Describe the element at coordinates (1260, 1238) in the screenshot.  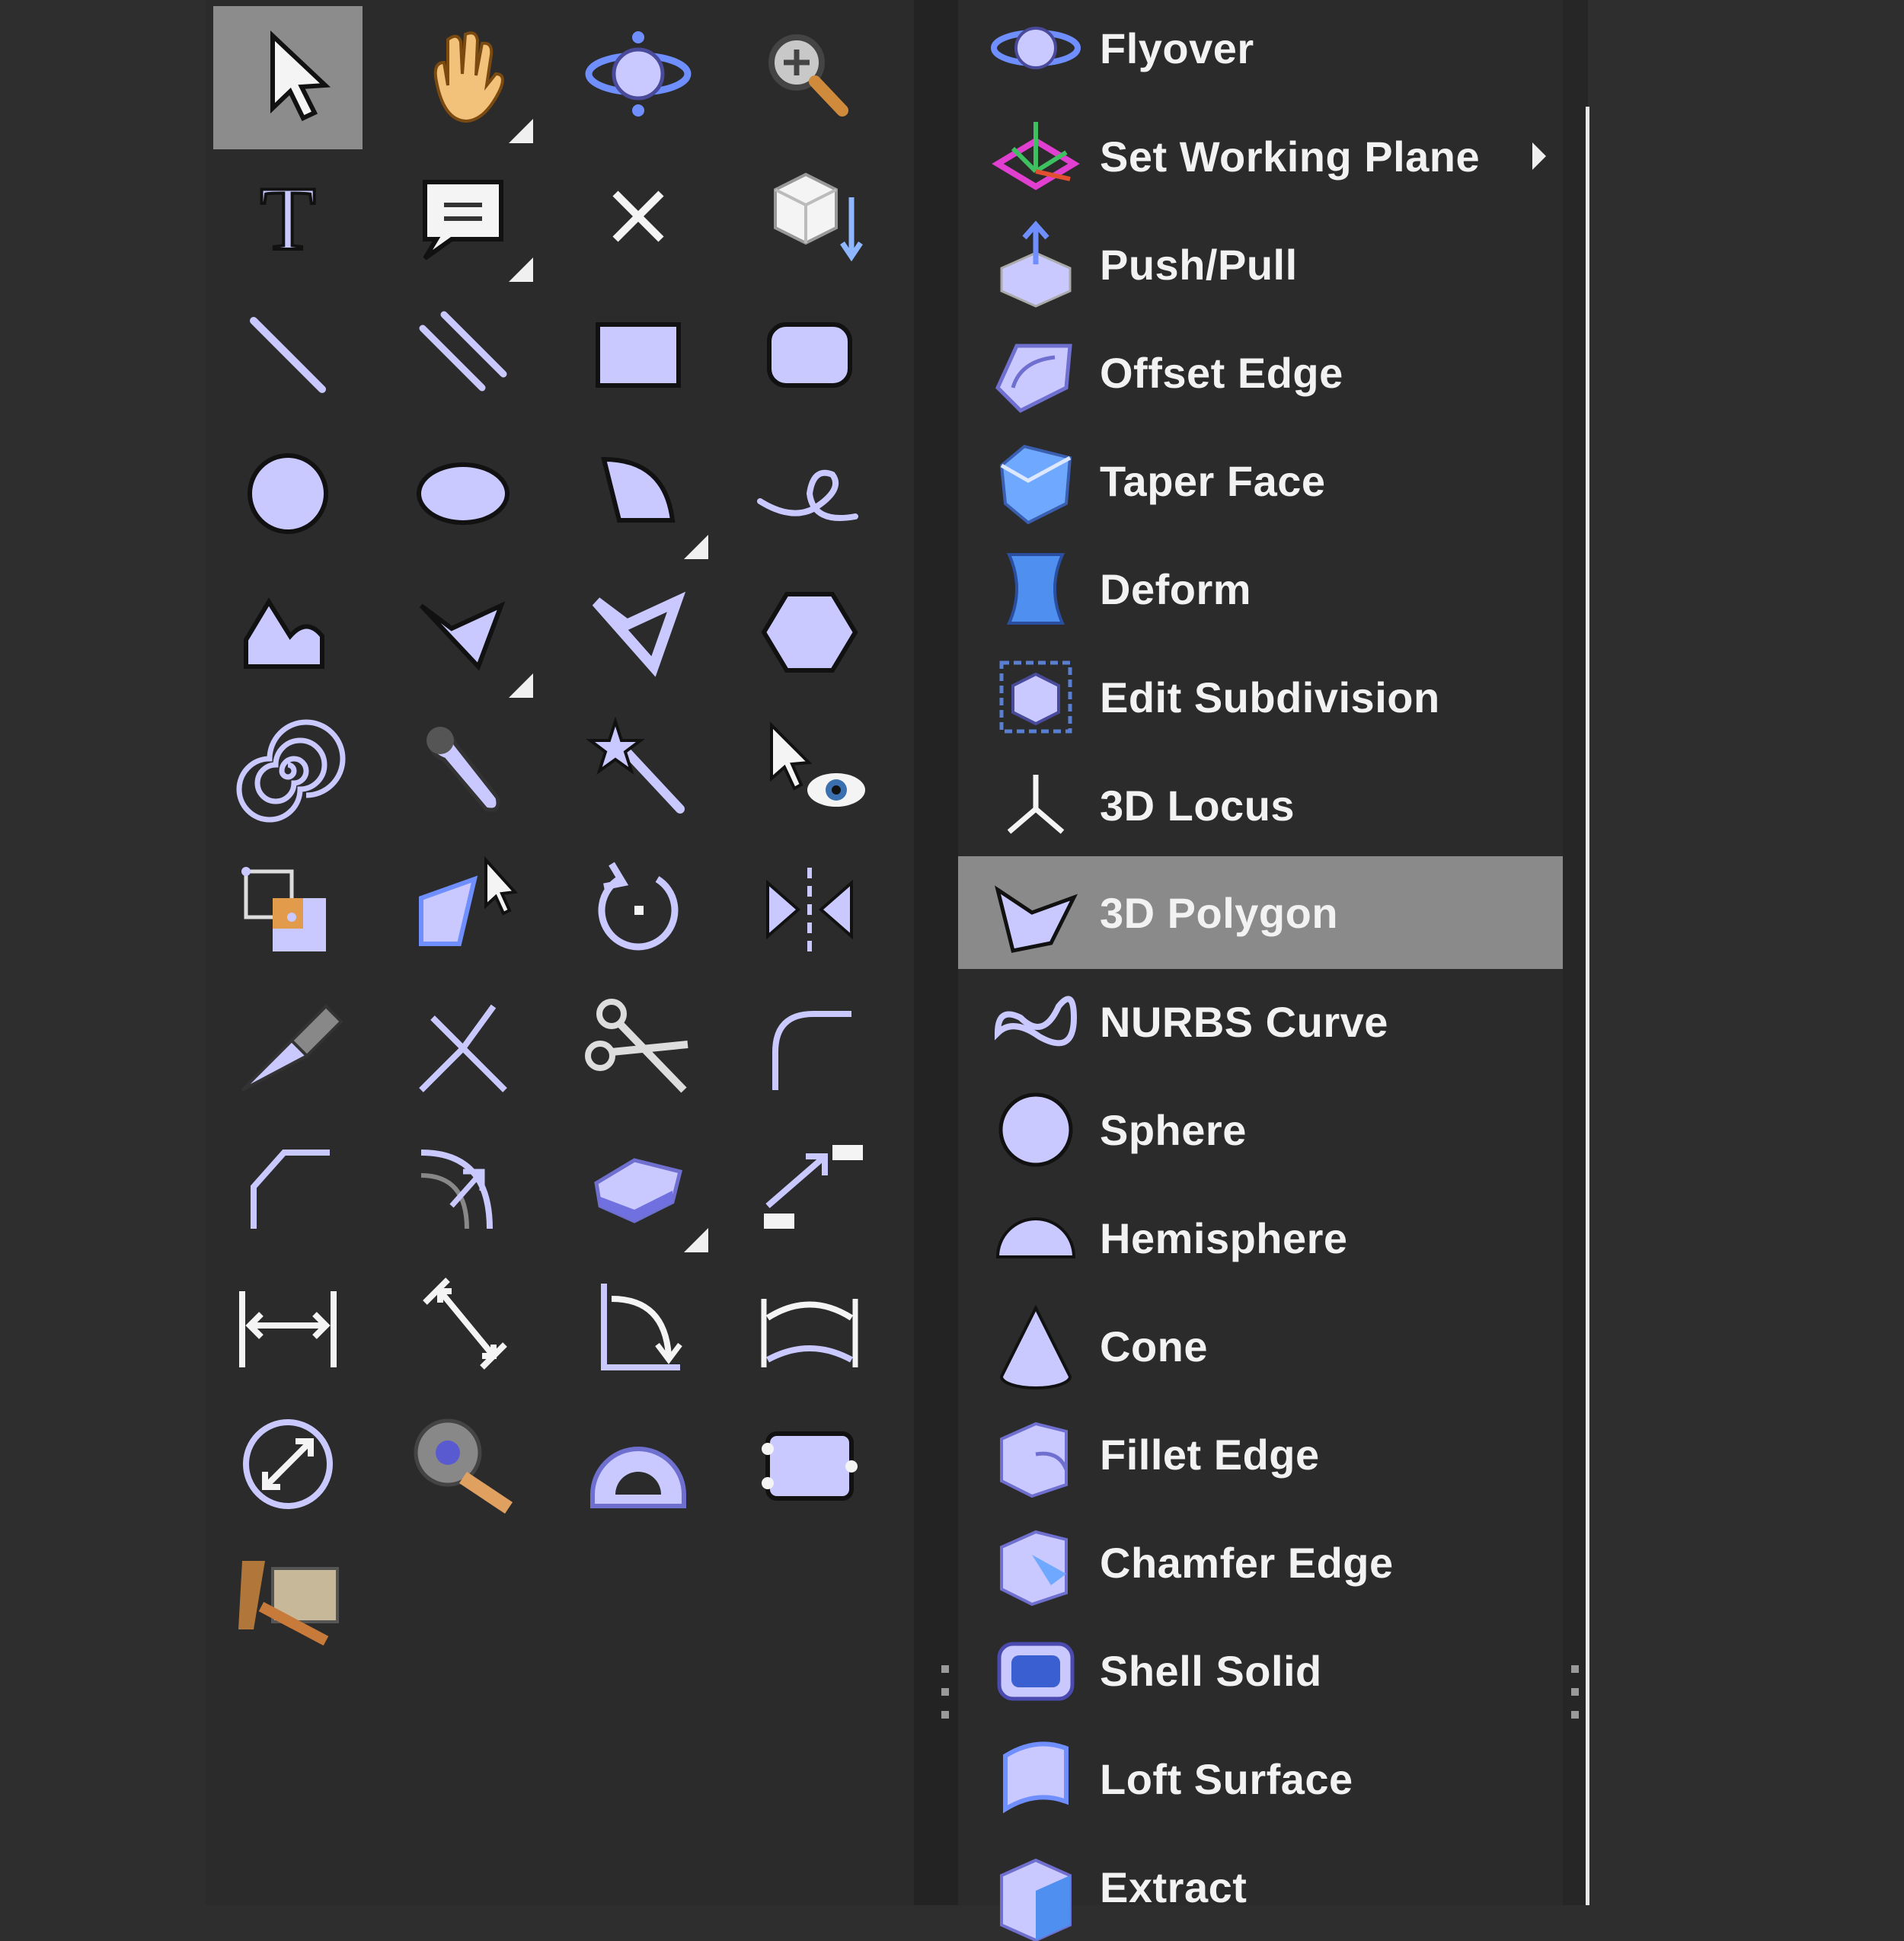
I see `menu-item-hemisphere: Hemisphere` at that location.